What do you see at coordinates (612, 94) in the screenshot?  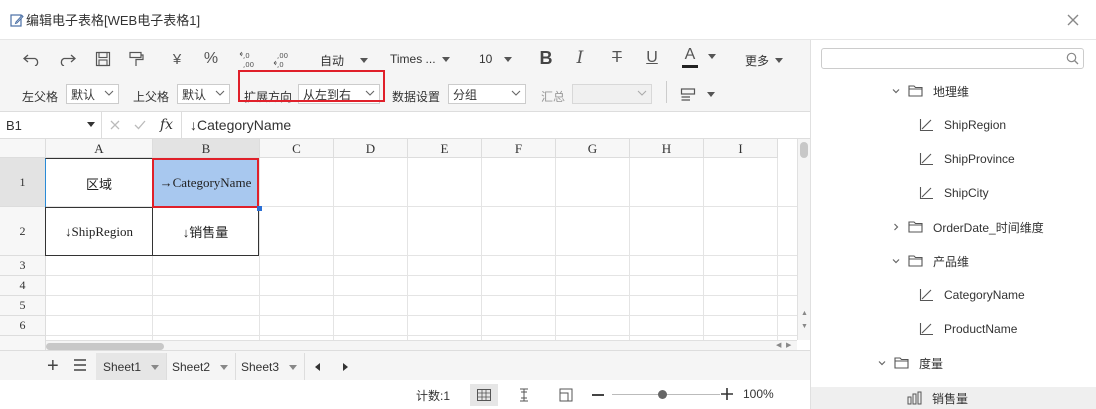 I see `summary-select` at bounding box center [612, 94].